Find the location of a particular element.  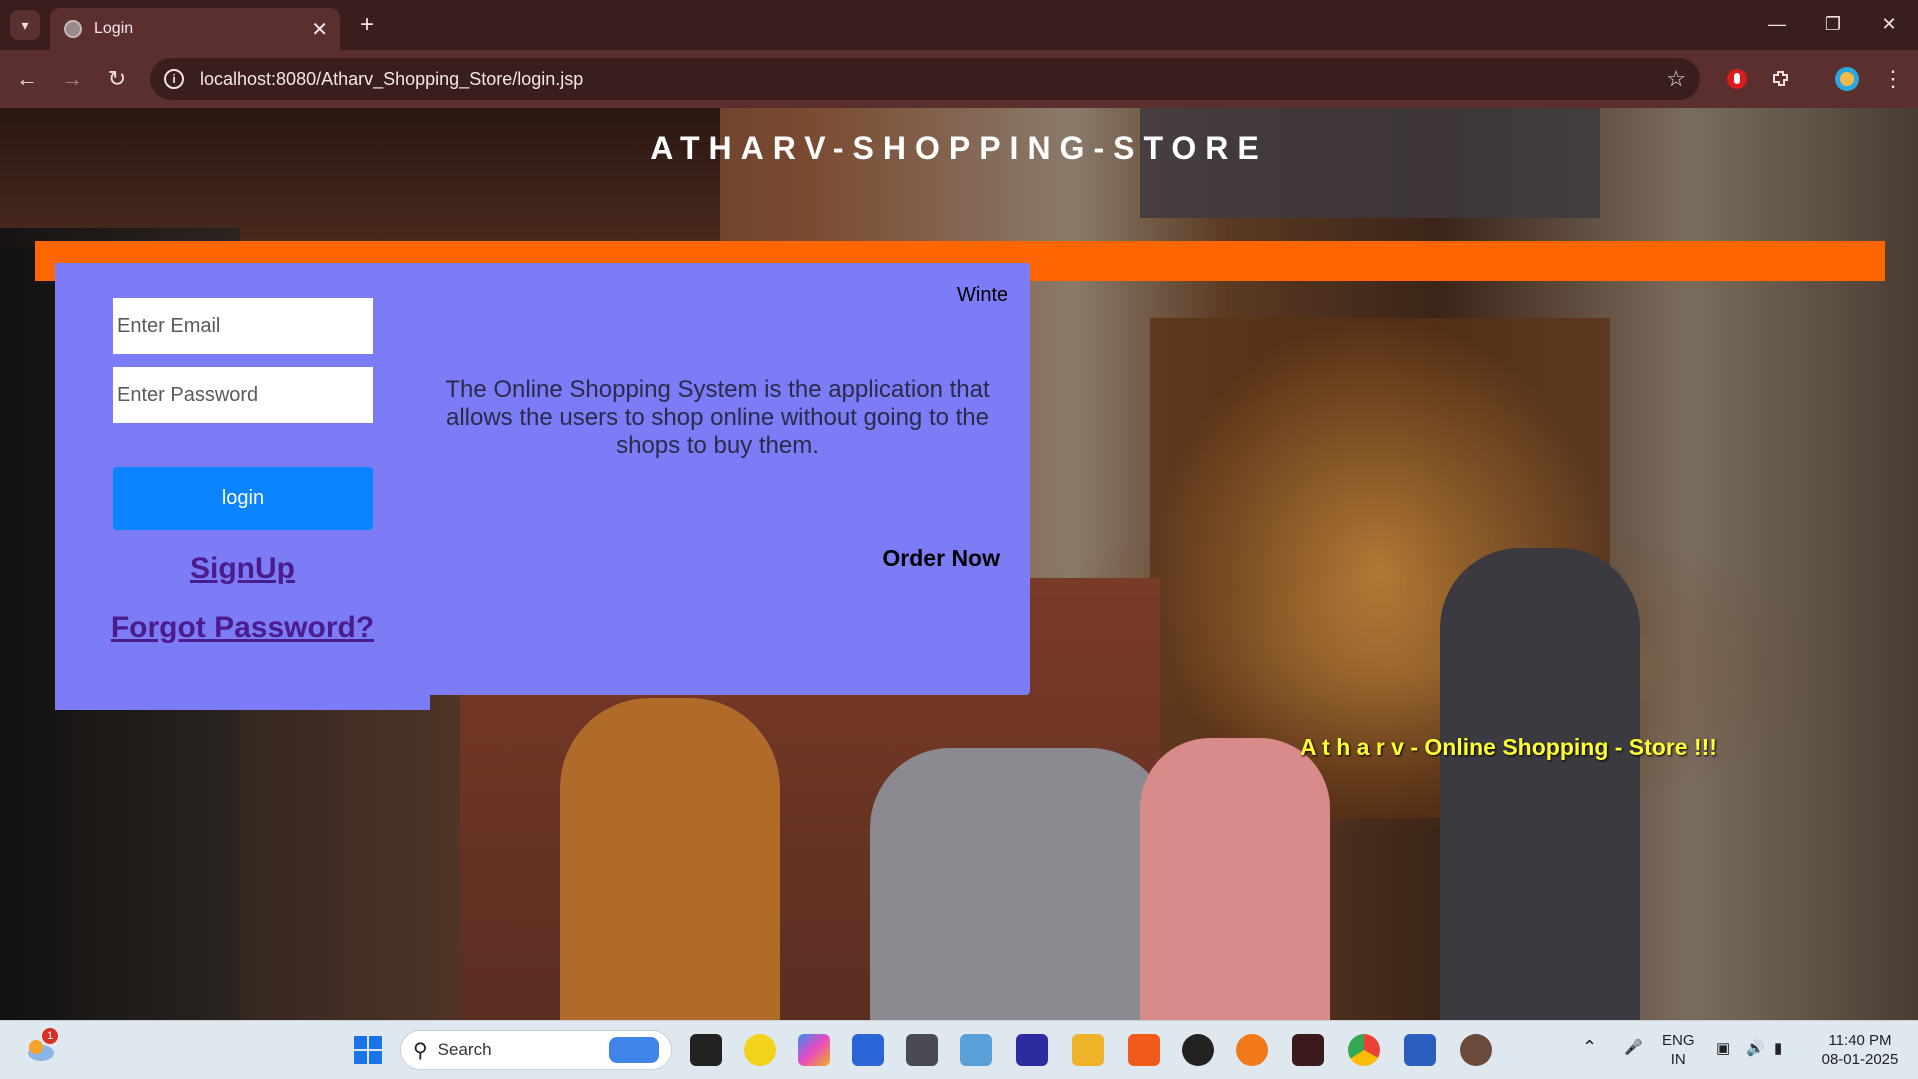

login-button: login is located at coordinates (243, 498).